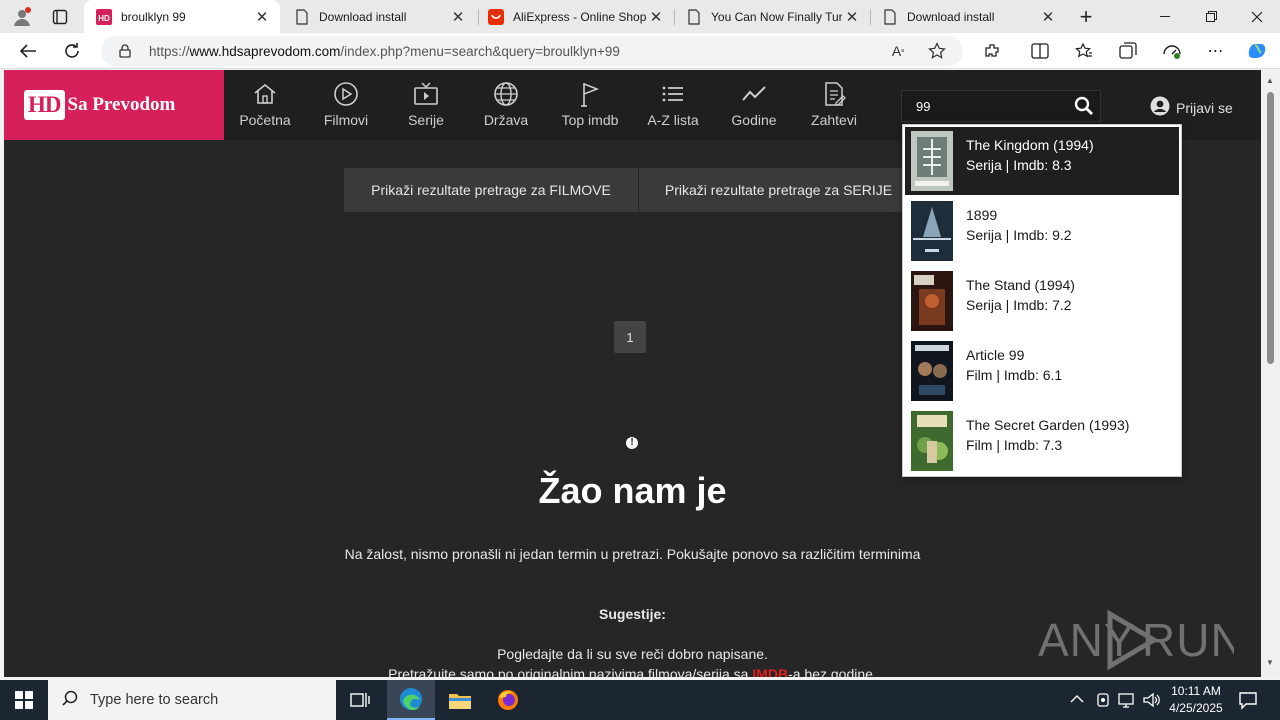 This screenshot has width=1280, height=720. Describe the element at coordinates (932, 301) in the screenshot. I see `poster-the-stand` at that location.